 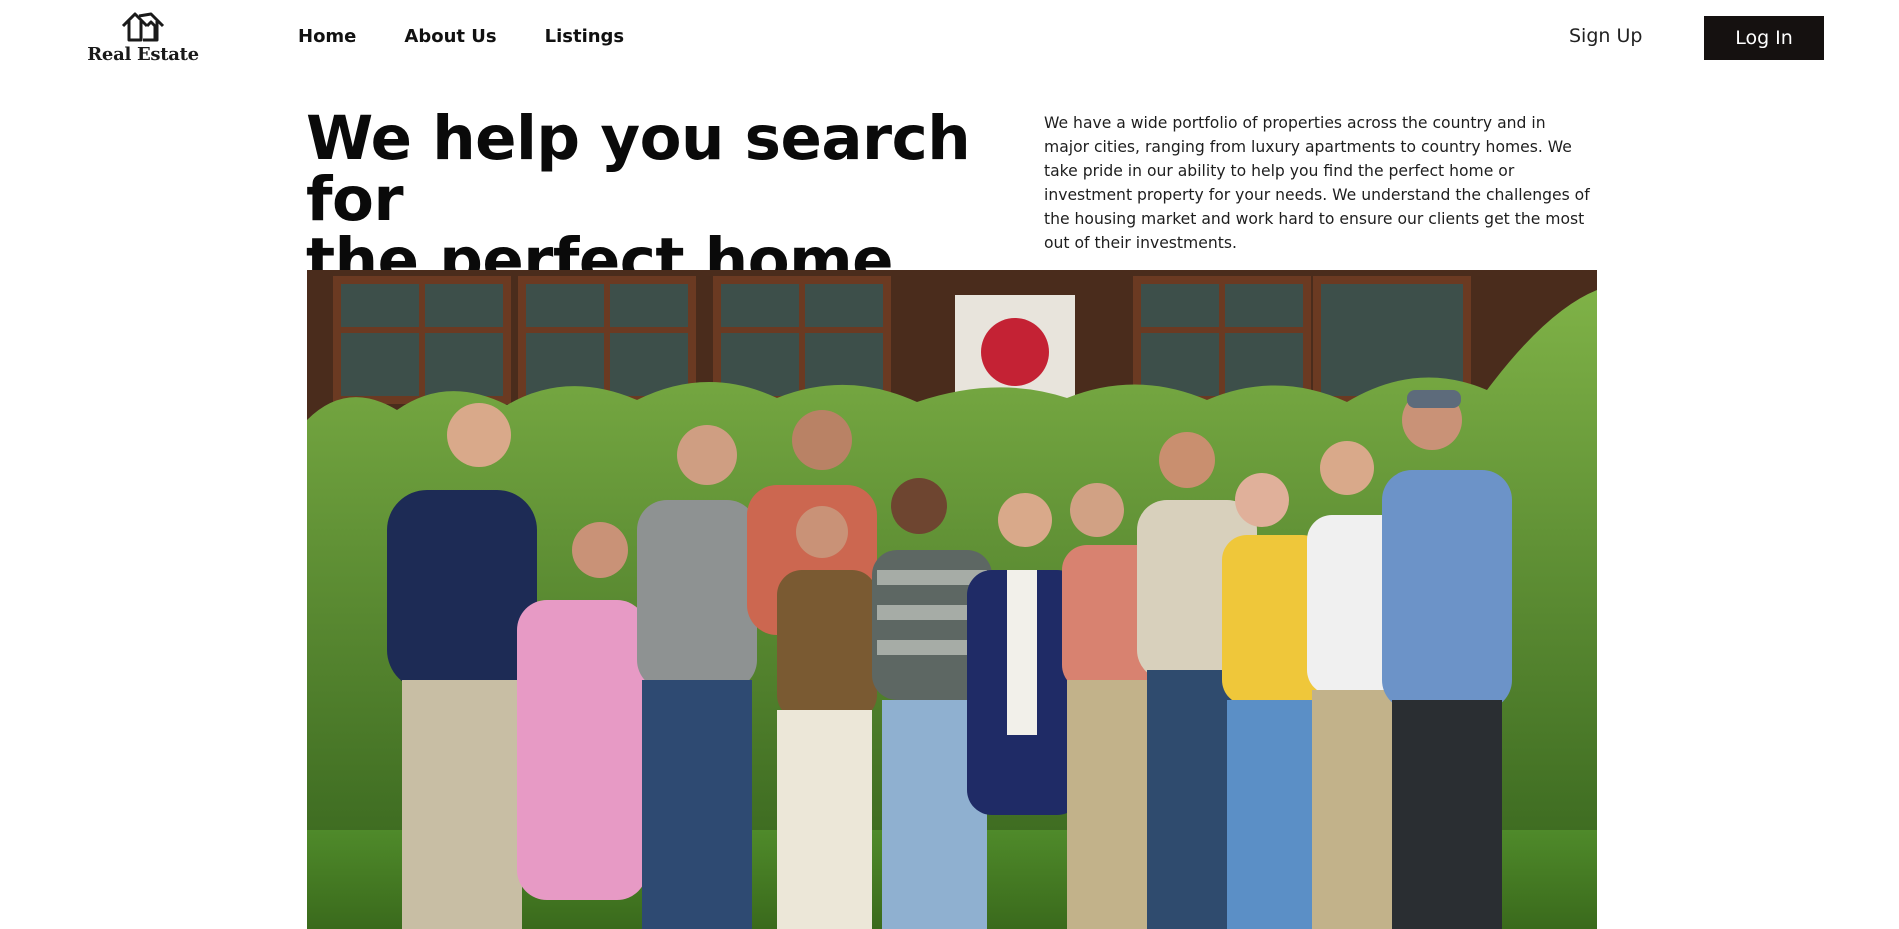 What do you see at coordinates (143, 54) in the screenshot?
I see `logo-text: Real Estate` at bounding box center [143, 54].